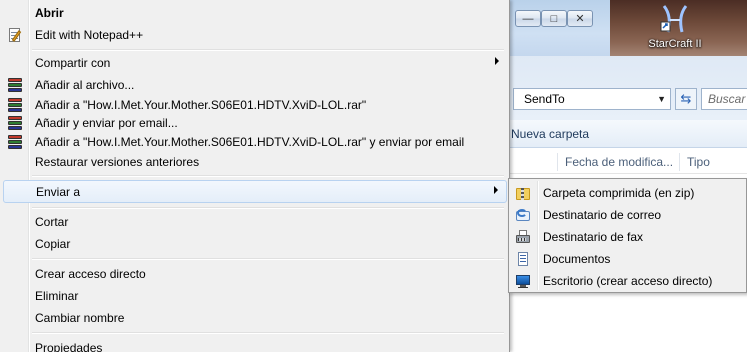 The height and width of the screenshot is (352, 747). Describe the element at coordinates (523, 259) in the screenshot. I see `documents-icon` at that location.